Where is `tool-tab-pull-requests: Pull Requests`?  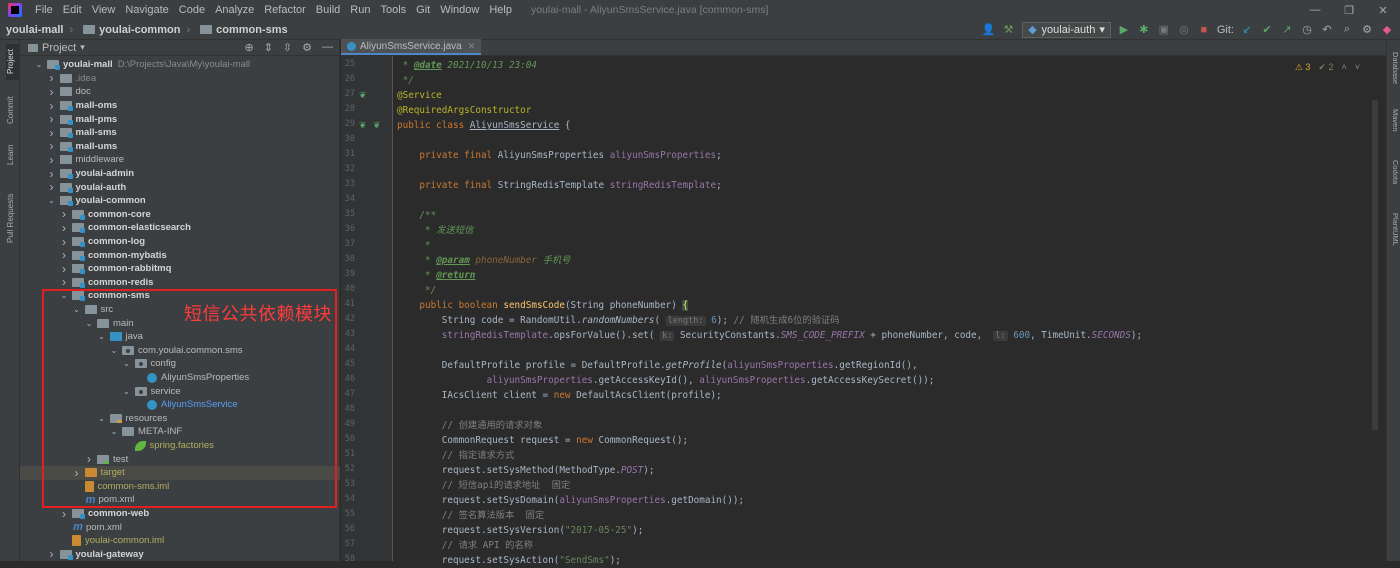 tool-tab-pull-requests: Pull Requests is located at coordinates (13, 218).